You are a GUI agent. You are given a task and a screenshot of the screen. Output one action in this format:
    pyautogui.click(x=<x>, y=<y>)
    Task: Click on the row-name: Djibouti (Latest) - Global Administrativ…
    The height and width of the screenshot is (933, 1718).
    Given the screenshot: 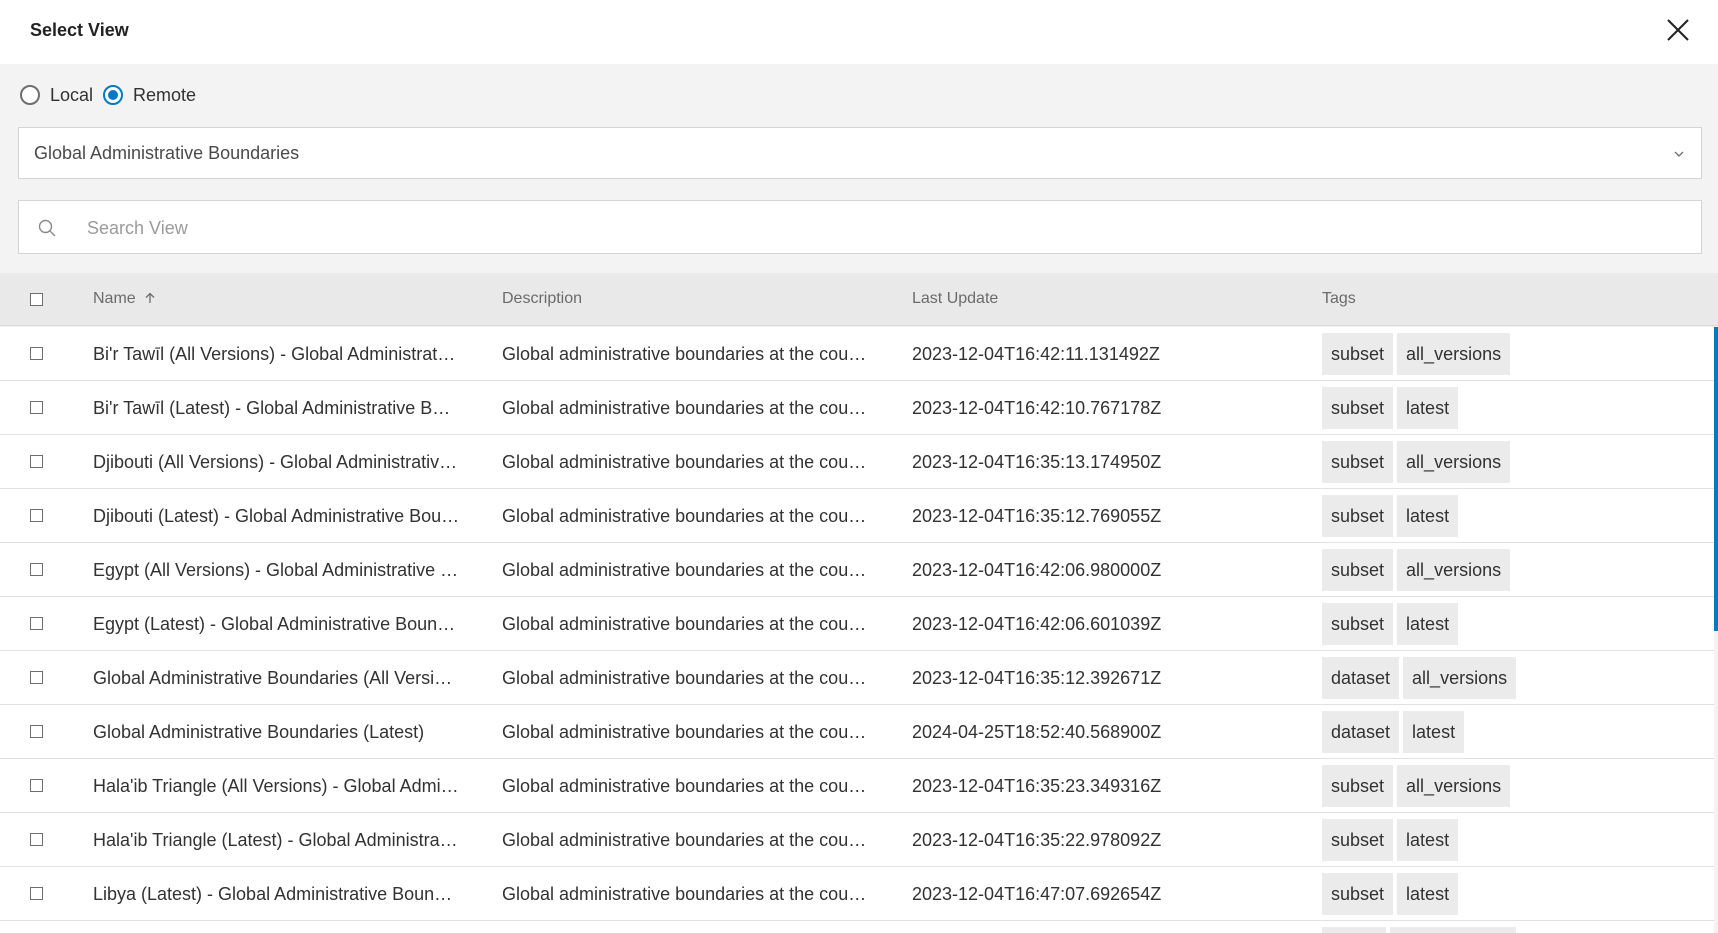 What is the action you would take?
    pyautogui.click(x=276, y=516)
    